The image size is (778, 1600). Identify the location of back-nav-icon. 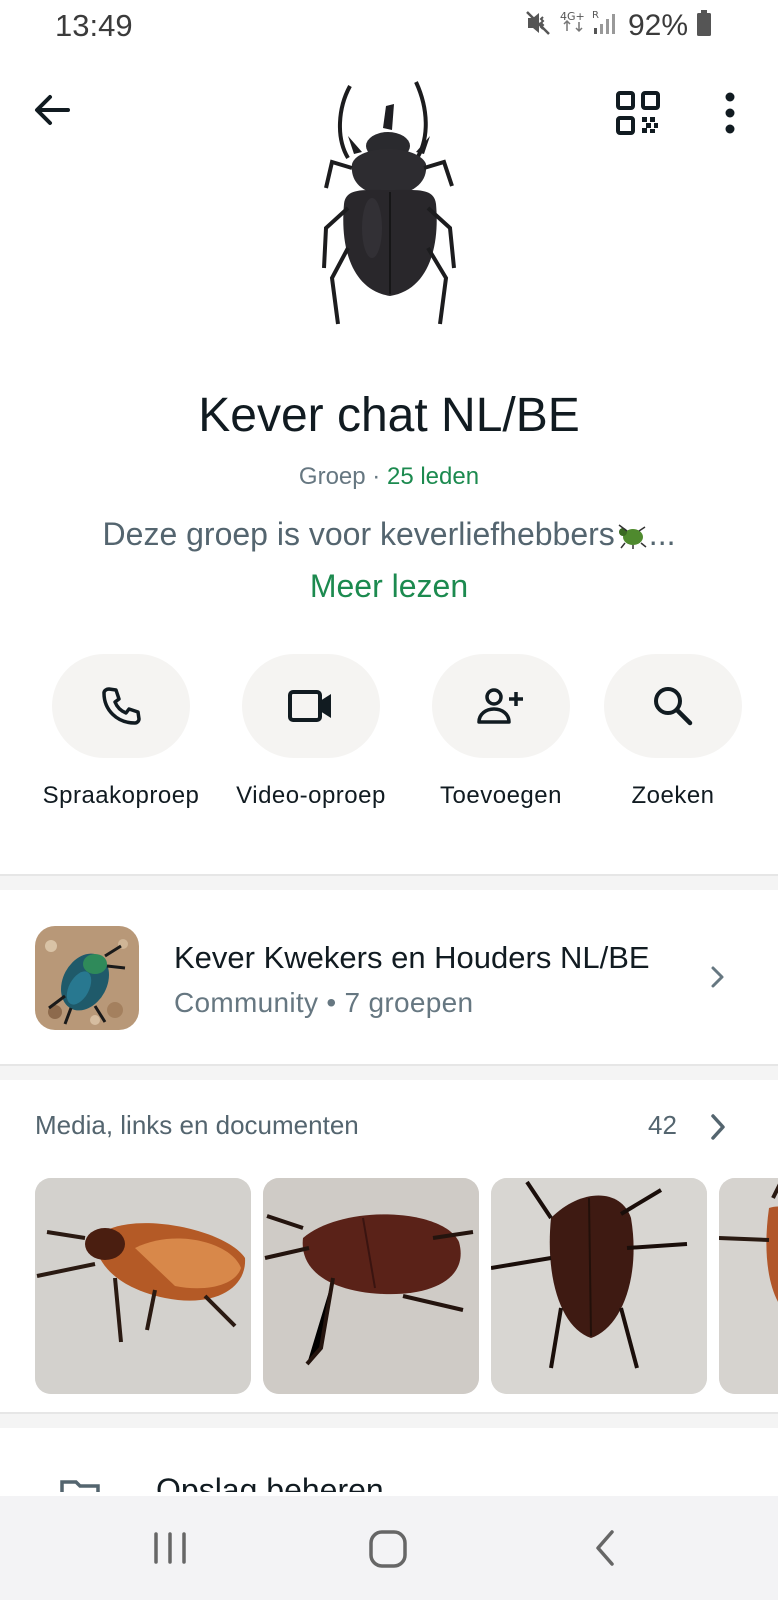
(605, 1548).